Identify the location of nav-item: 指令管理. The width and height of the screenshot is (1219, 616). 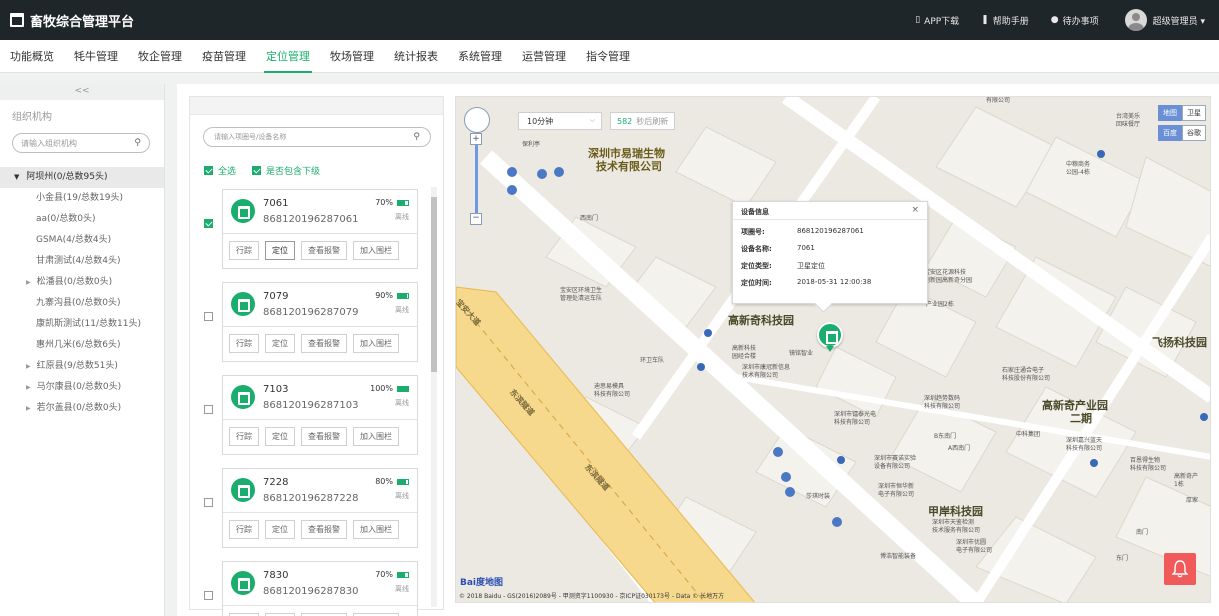
(608, 56).